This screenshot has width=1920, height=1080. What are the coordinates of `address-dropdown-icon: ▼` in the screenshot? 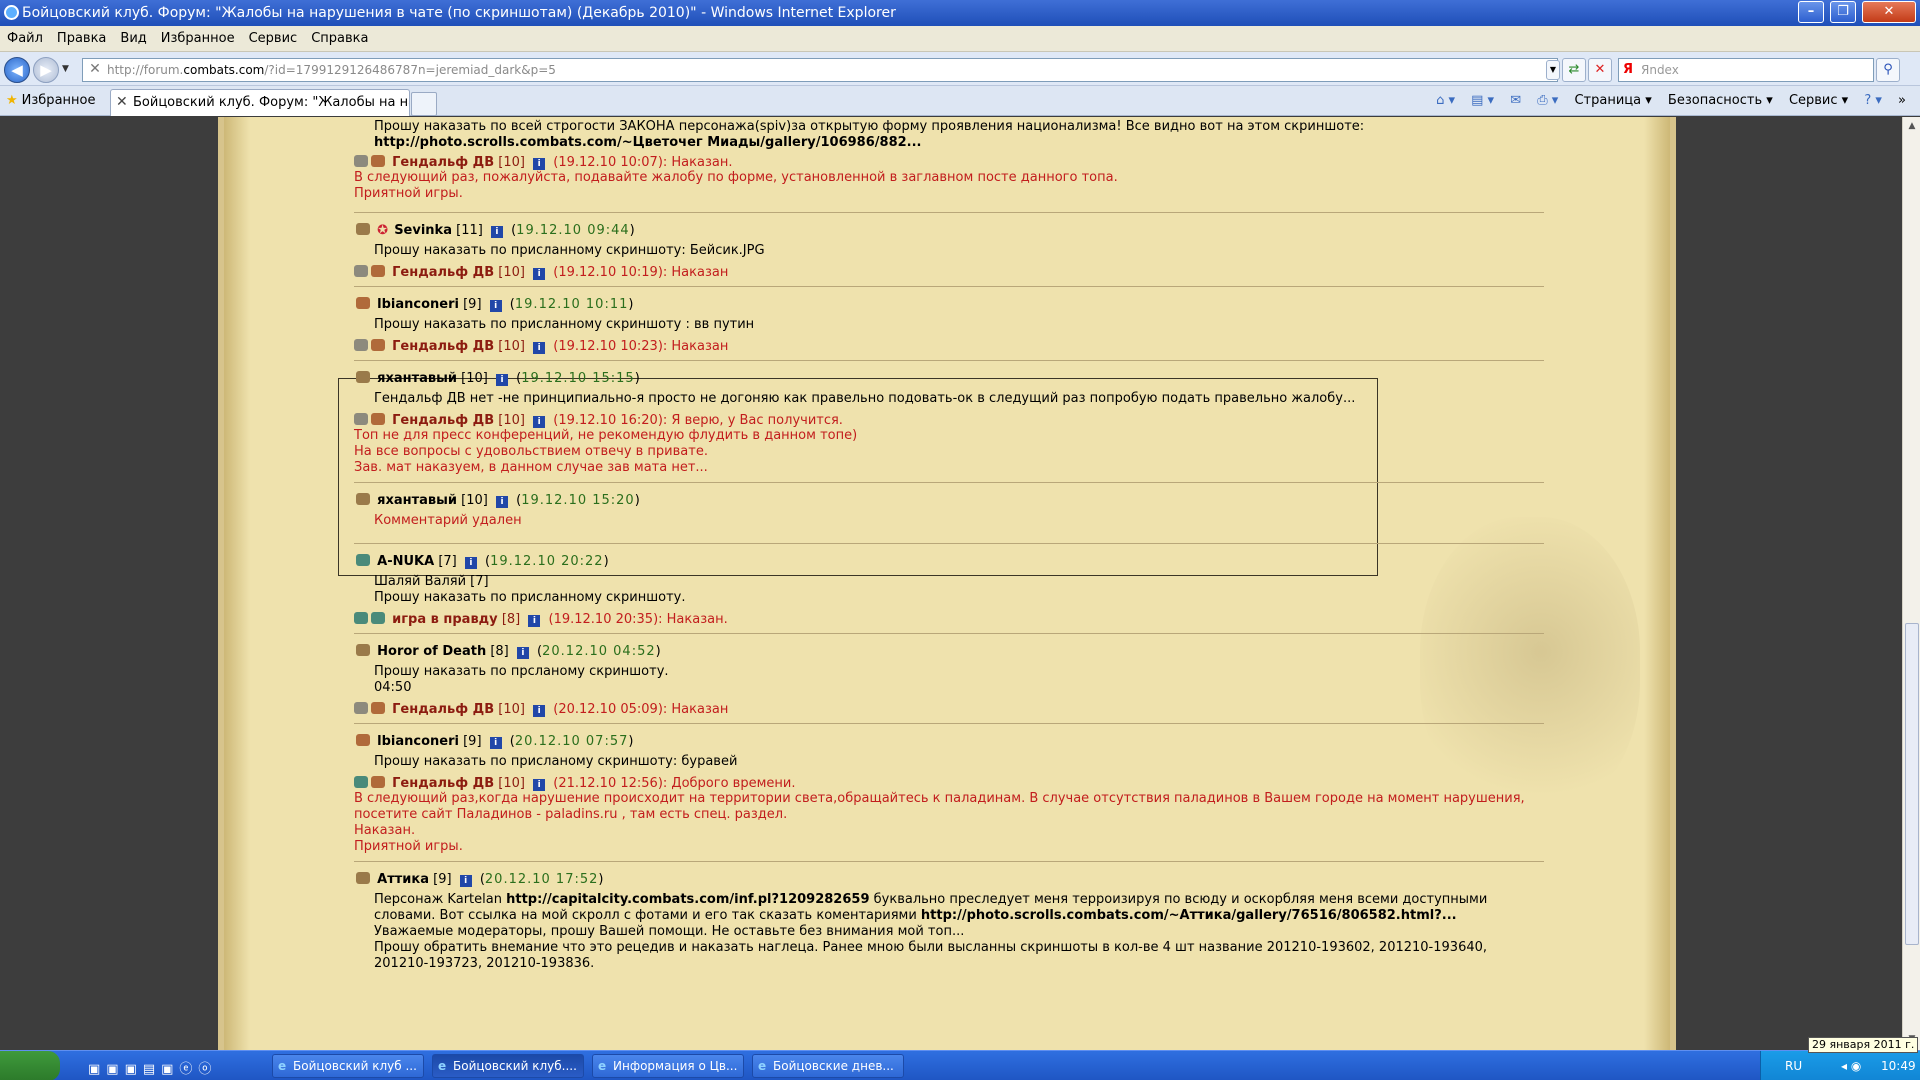 It's located at (1553, 70).